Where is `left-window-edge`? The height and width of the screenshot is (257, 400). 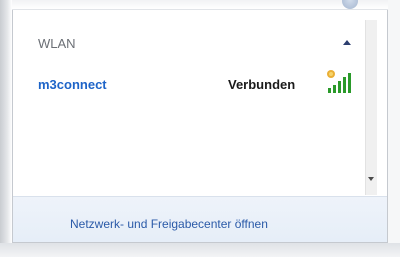
left-window-edge is located at coordinates (6, 128).